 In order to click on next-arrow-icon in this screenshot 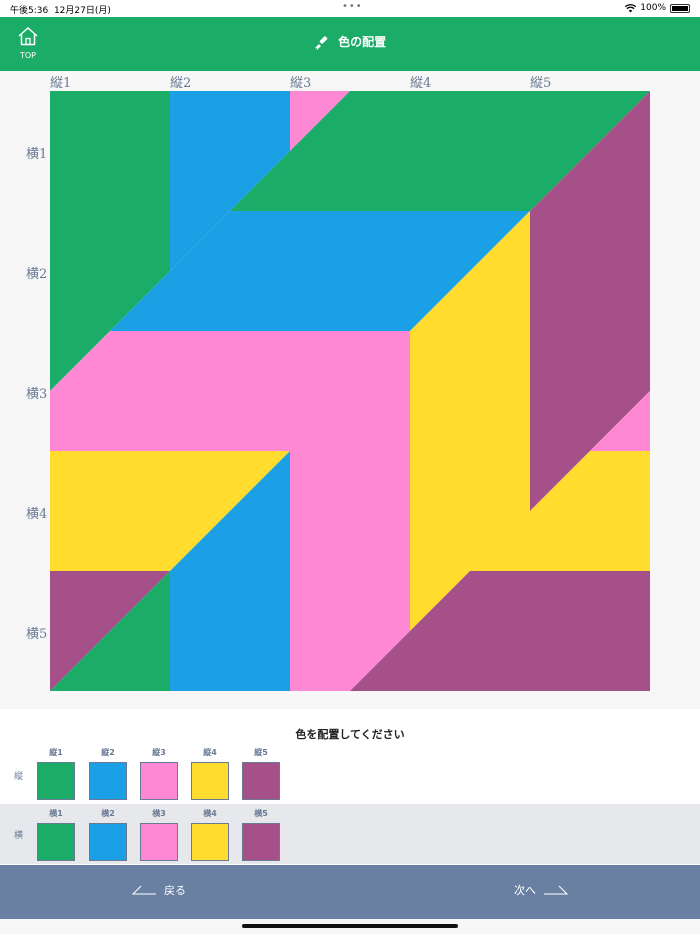, I will do `click(556, 890)`.